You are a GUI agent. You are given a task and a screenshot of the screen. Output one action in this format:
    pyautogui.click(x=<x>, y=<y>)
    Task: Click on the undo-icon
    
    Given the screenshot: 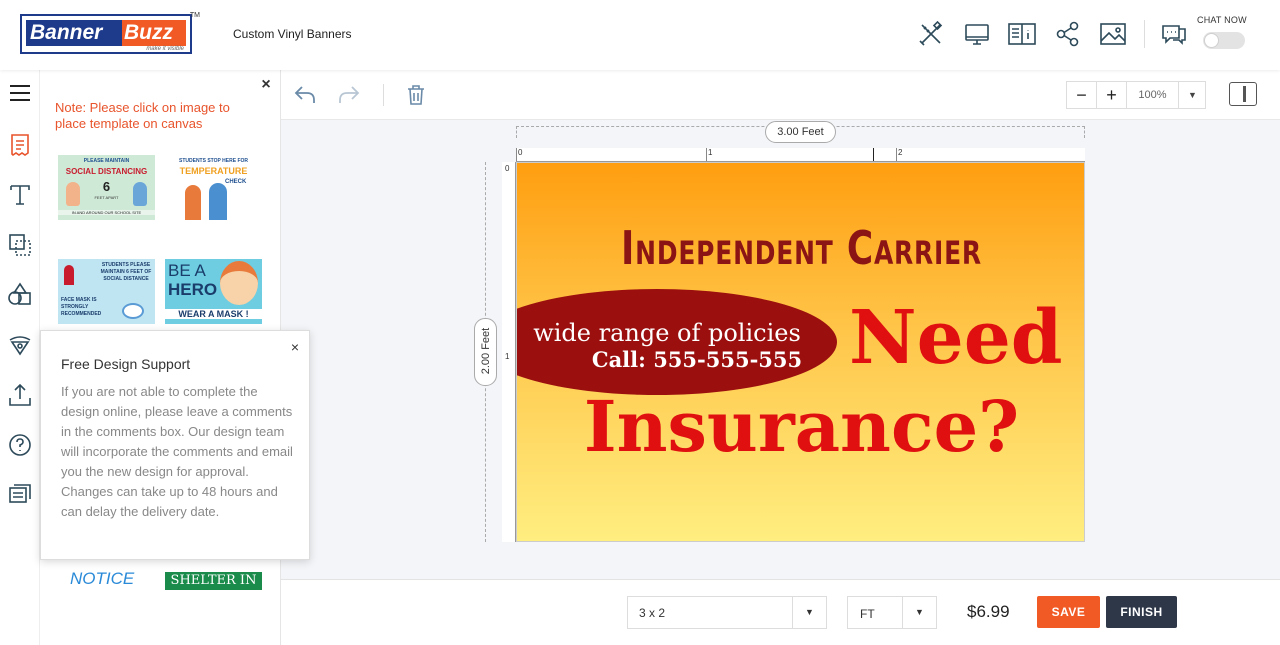 What is the action you would take?
    pyautogui.click(x=305, y=95)
    